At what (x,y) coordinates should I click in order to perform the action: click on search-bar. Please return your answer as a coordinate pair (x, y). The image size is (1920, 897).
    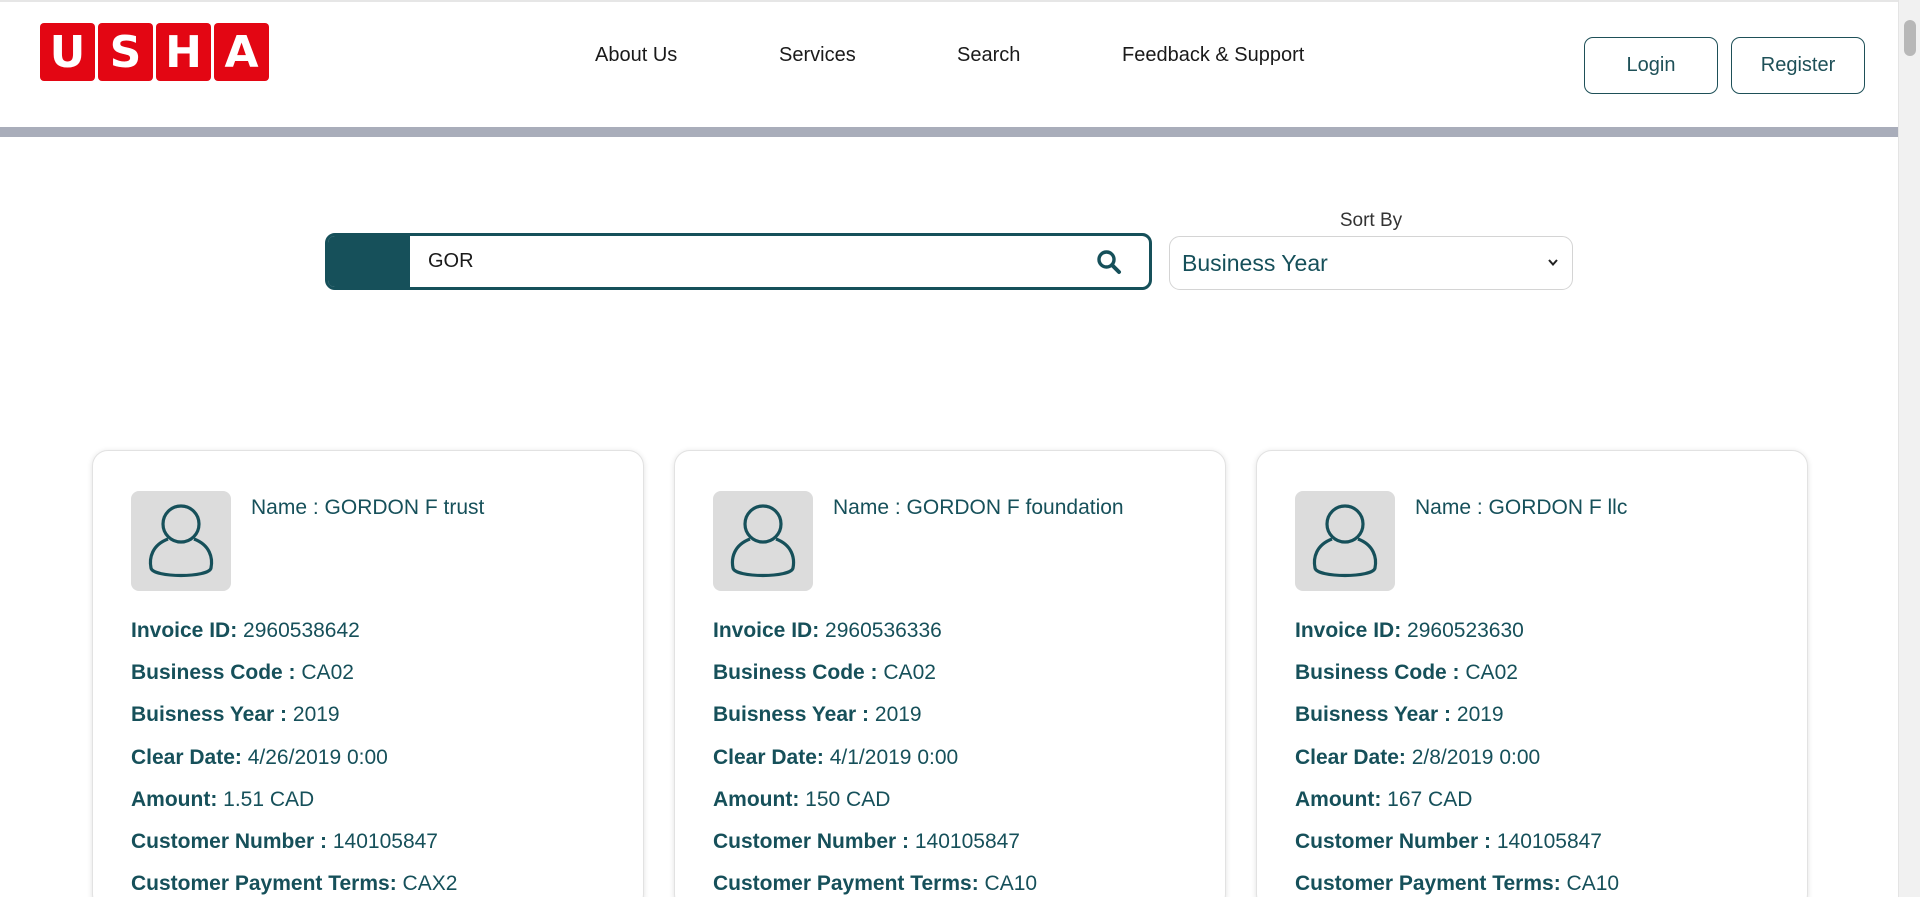
    Looking at the image, I should click on (738, 261).